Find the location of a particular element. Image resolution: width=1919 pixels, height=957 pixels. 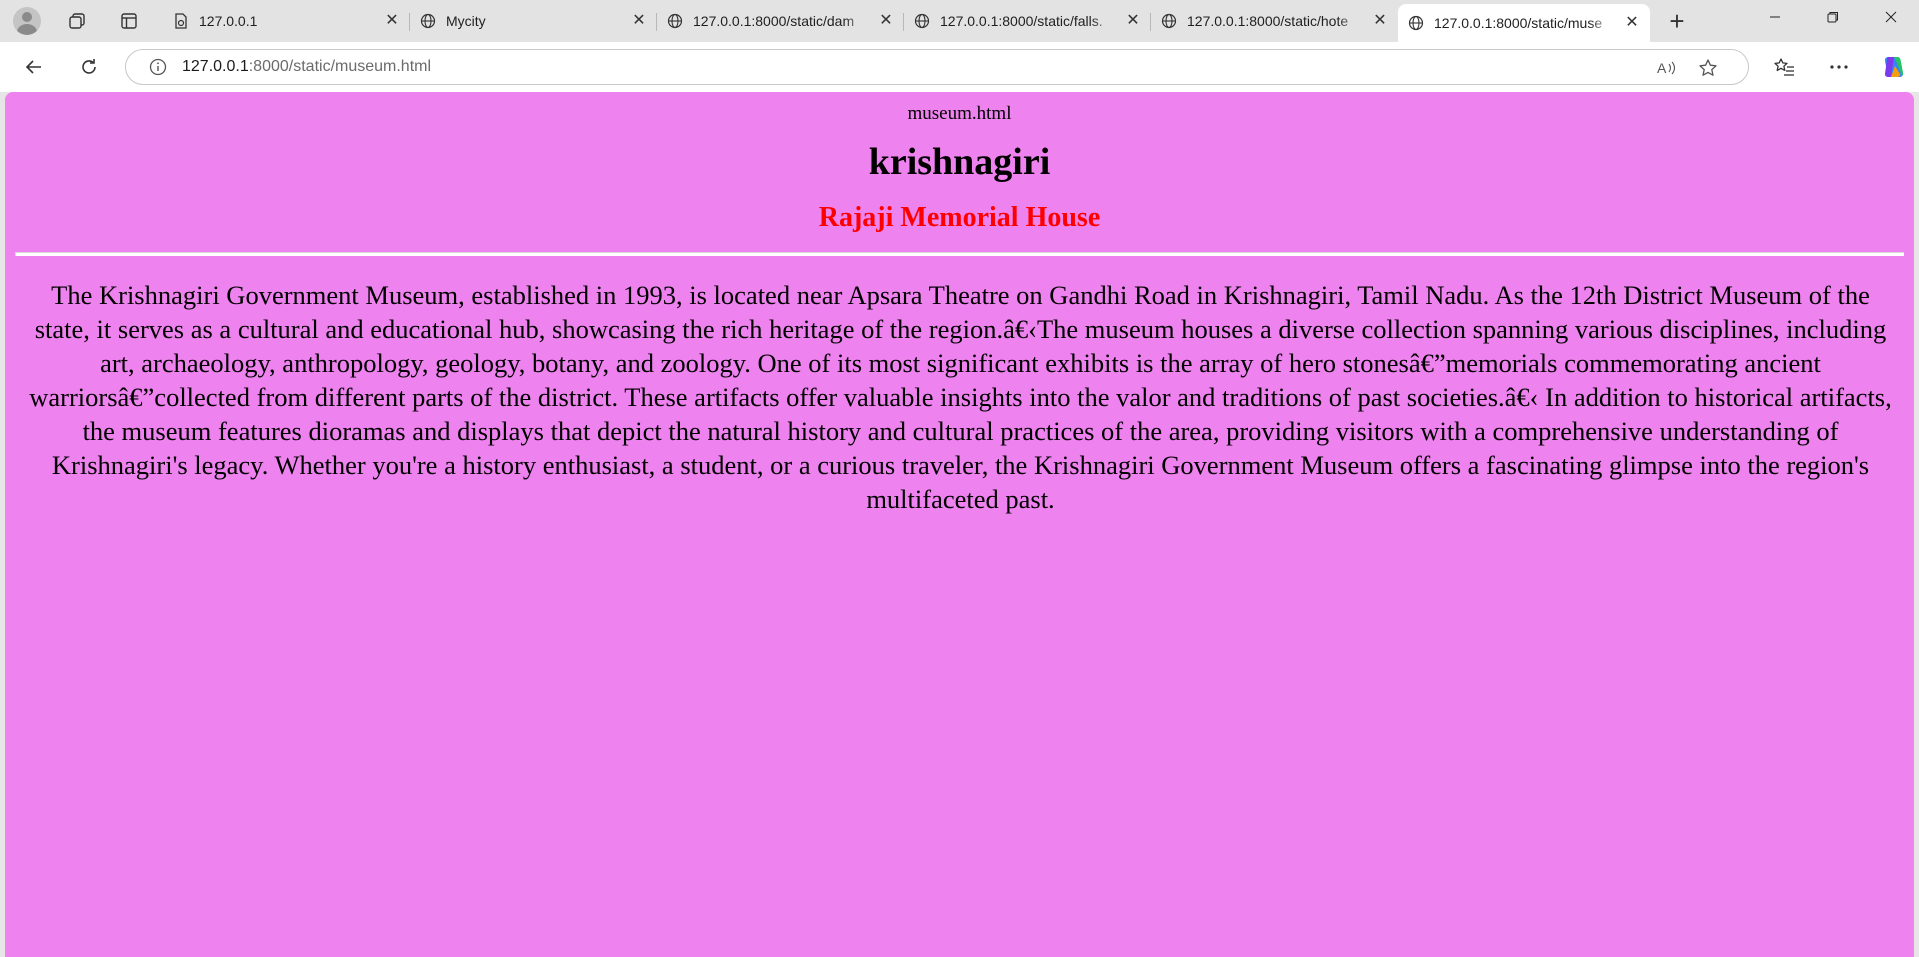

read-aloud-icon: A is located at coordinates (1666, 68).